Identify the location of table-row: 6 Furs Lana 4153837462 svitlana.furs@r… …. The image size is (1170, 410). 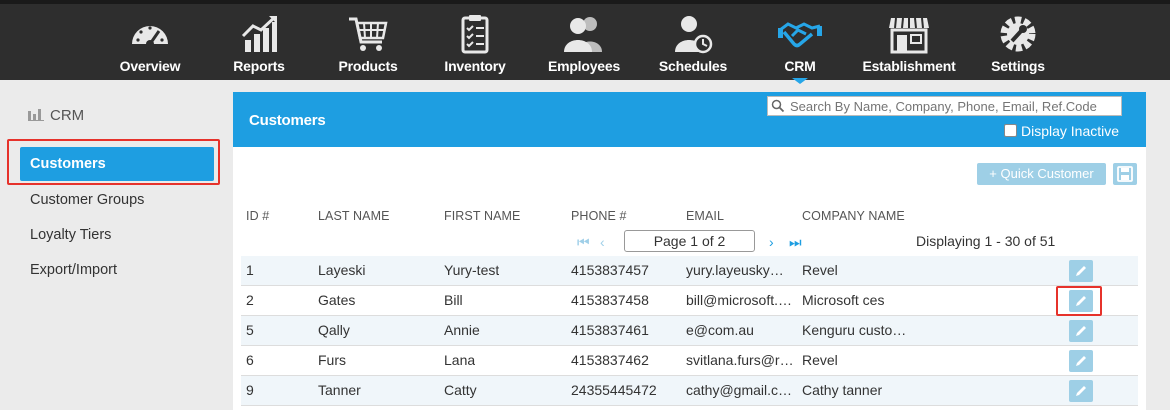
(689, 361).